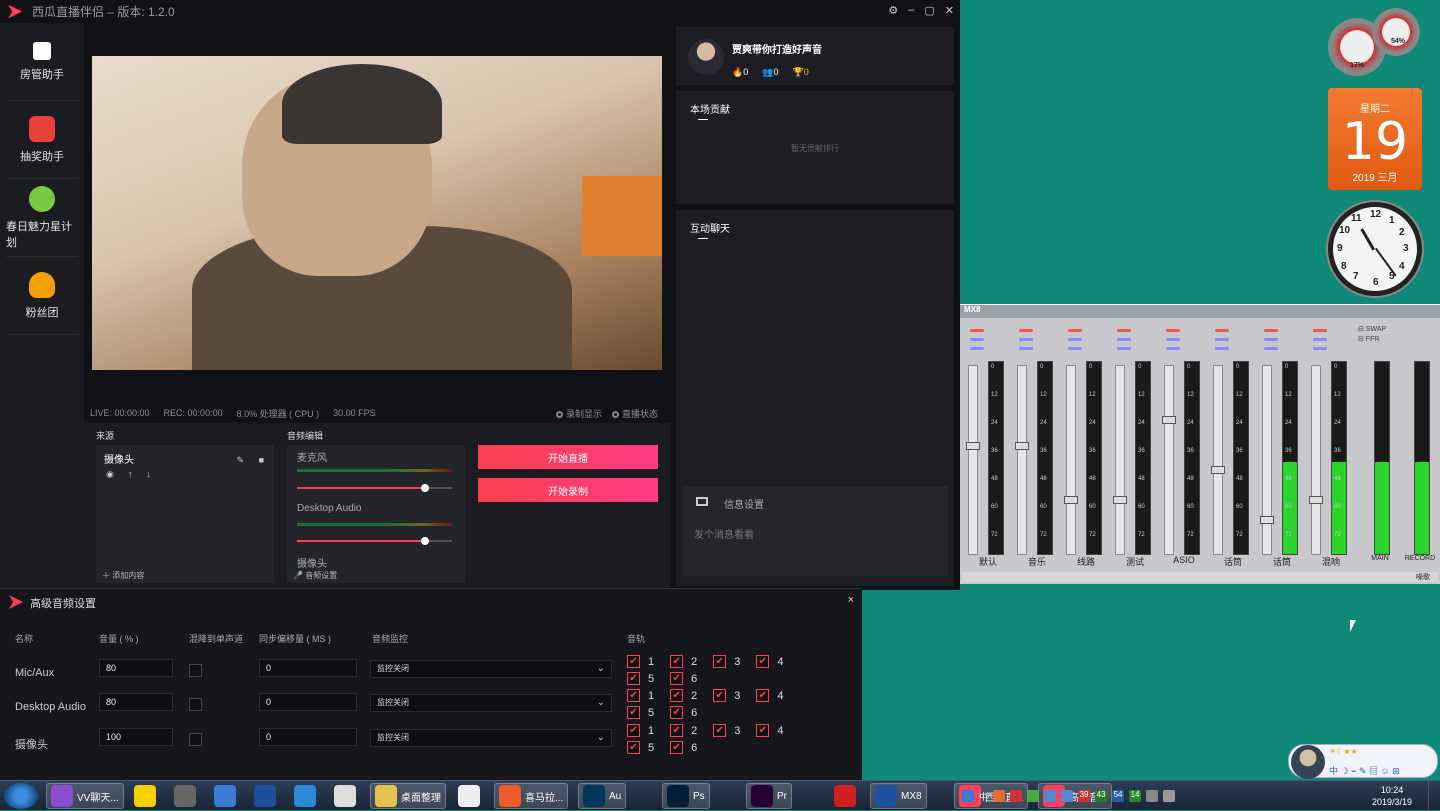 The image size is (1440, 811). I want to click on taskbar-item: 桌面整理, so click(408, 796).